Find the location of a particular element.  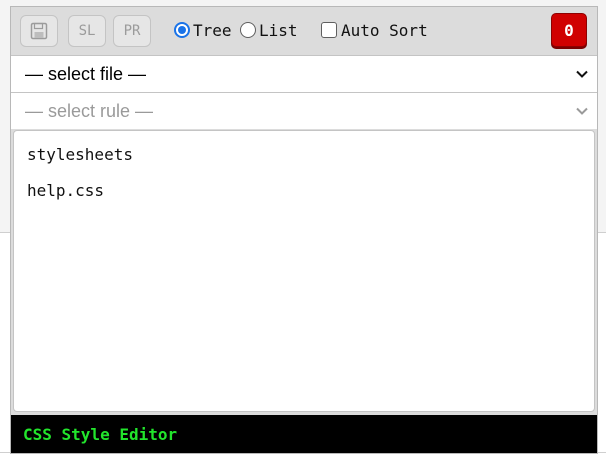

auto-sort-label: Auto Sort is located at coordinates (384, 30).